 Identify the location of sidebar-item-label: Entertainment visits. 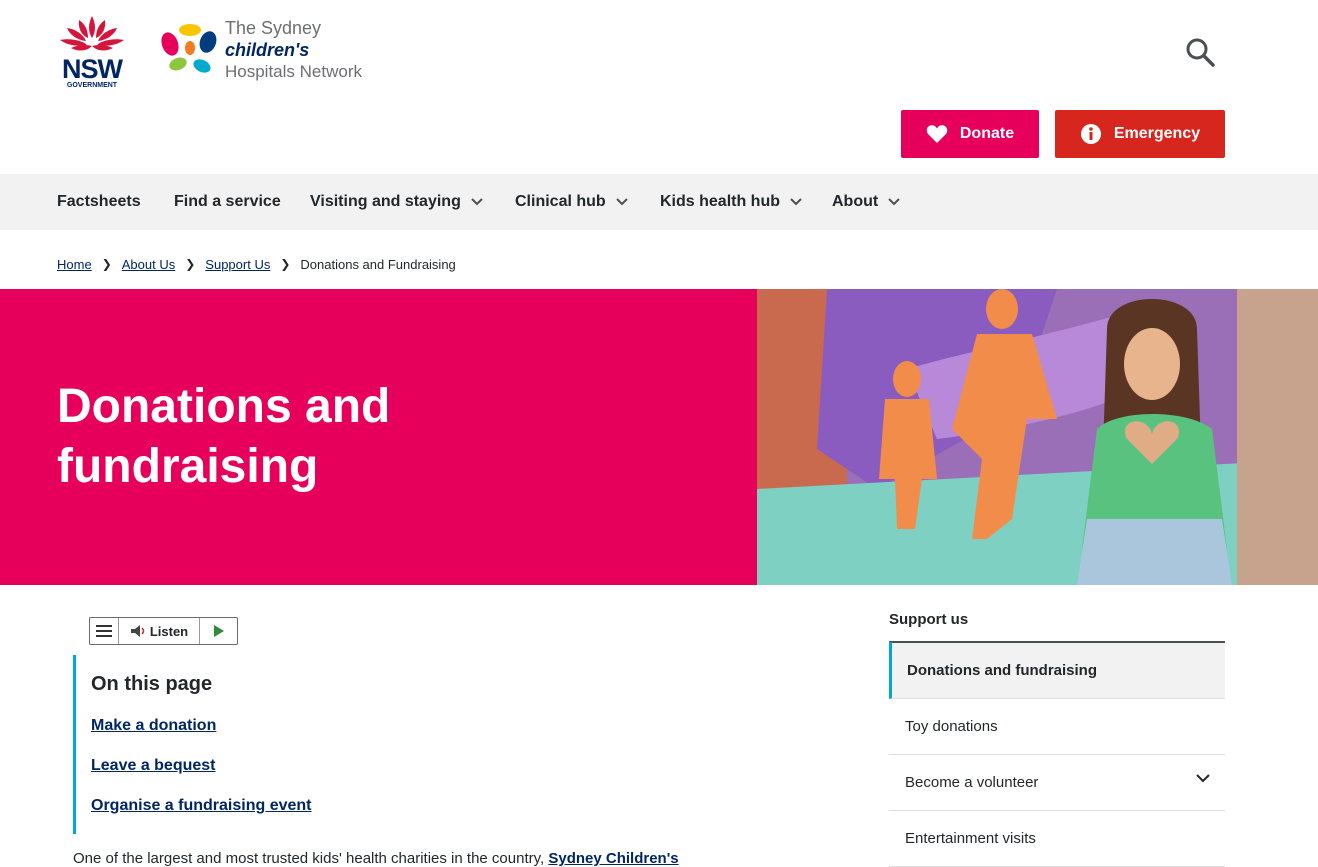
(970, 838).